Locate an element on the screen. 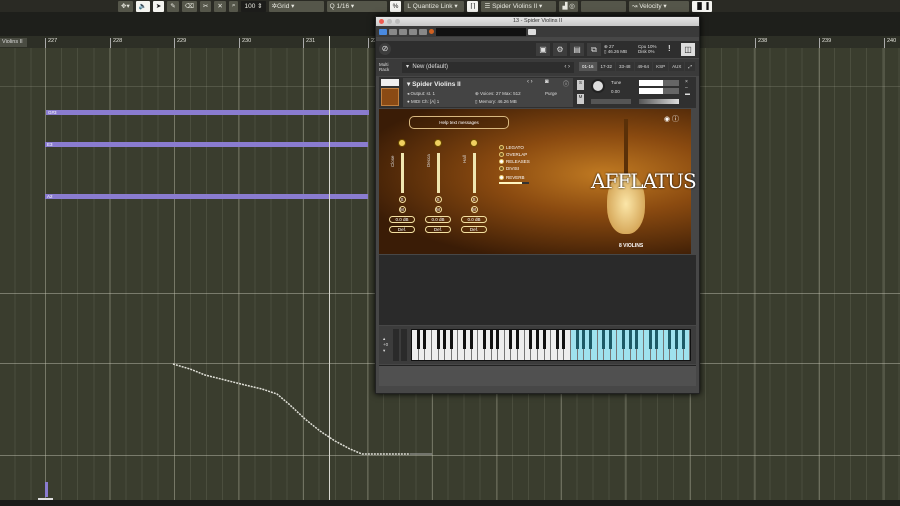  expand-icon: ⤢ is located at coordinates (690, 66).